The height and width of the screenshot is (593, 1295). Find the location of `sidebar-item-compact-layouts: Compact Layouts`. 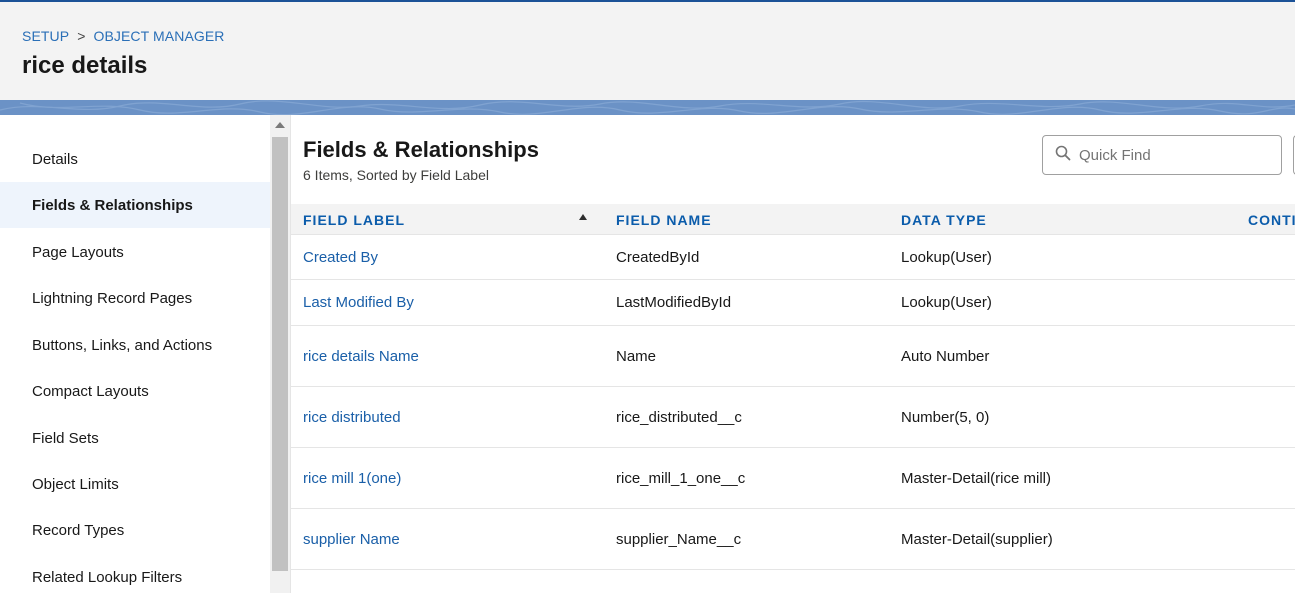

sidebar-item-compact-layouts: Compact Layouts is located at coordinates (135, 391).